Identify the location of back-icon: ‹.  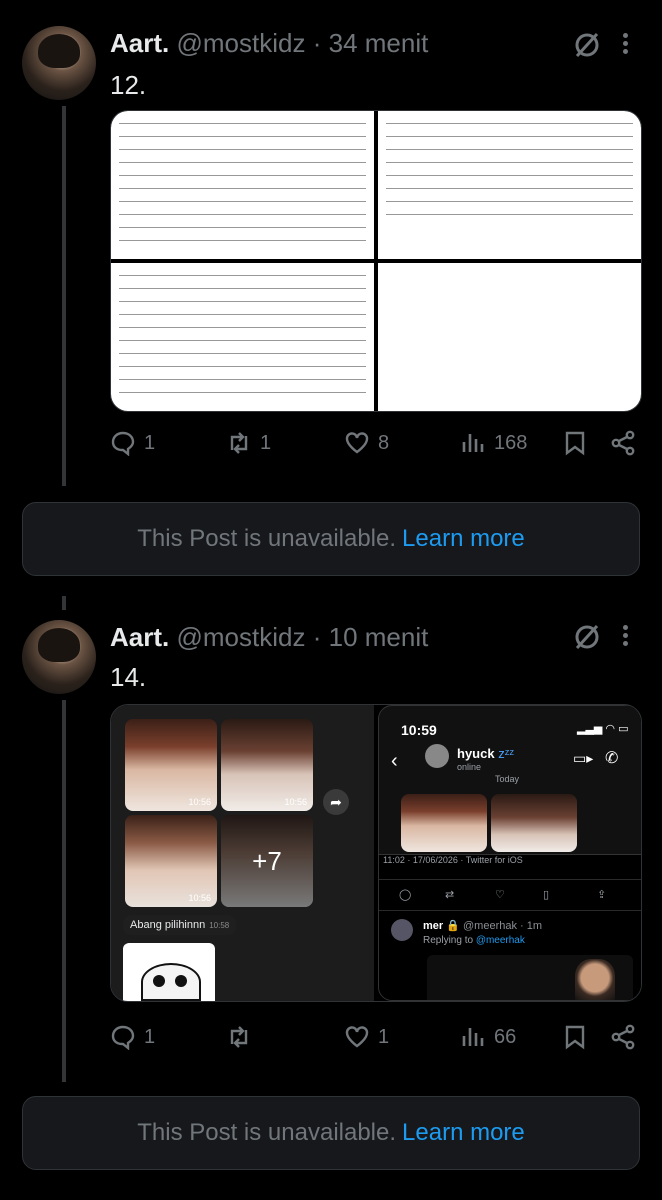
(394, 761).